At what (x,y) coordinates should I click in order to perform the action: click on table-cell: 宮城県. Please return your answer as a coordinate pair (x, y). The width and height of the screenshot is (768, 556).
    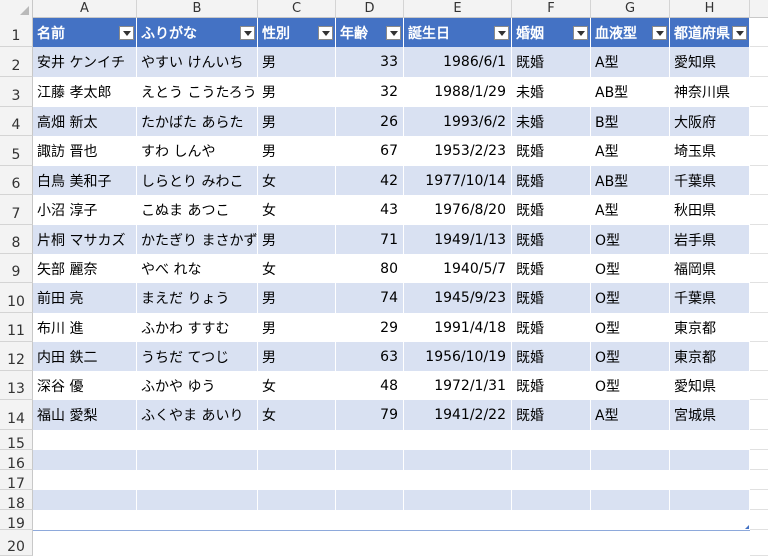
    Looking at the image, I should click on (710, 415).